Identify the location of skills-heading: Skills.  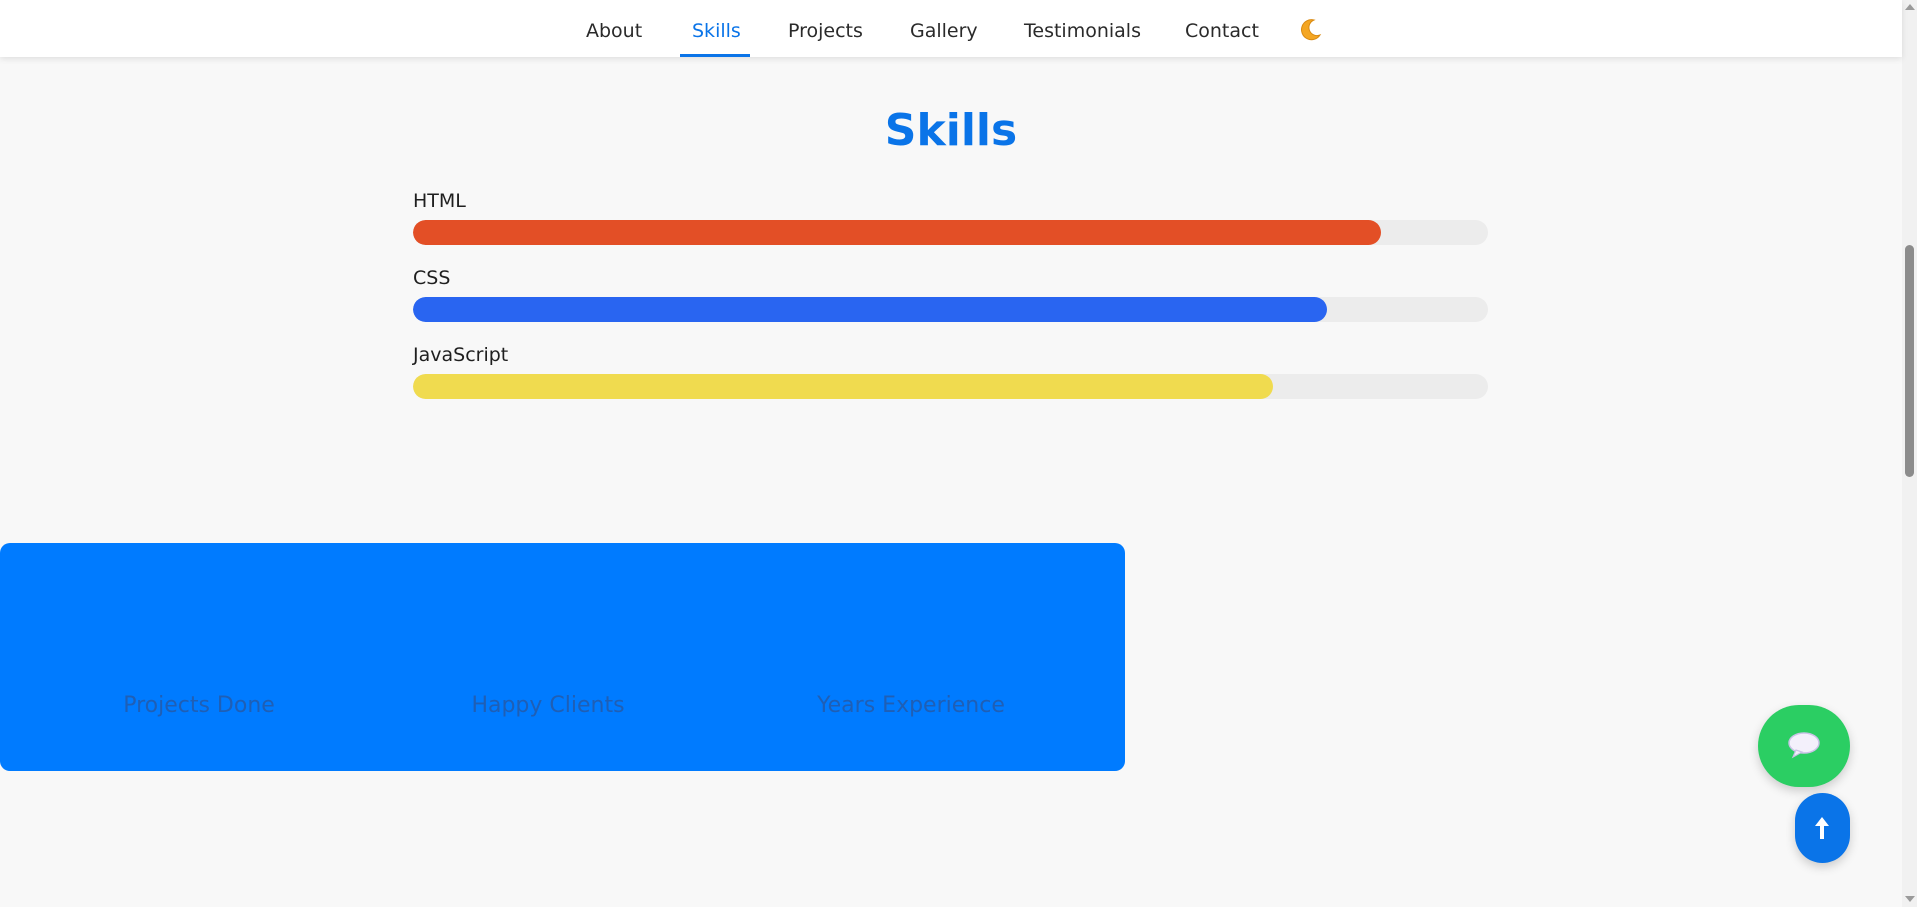
(951, 130).